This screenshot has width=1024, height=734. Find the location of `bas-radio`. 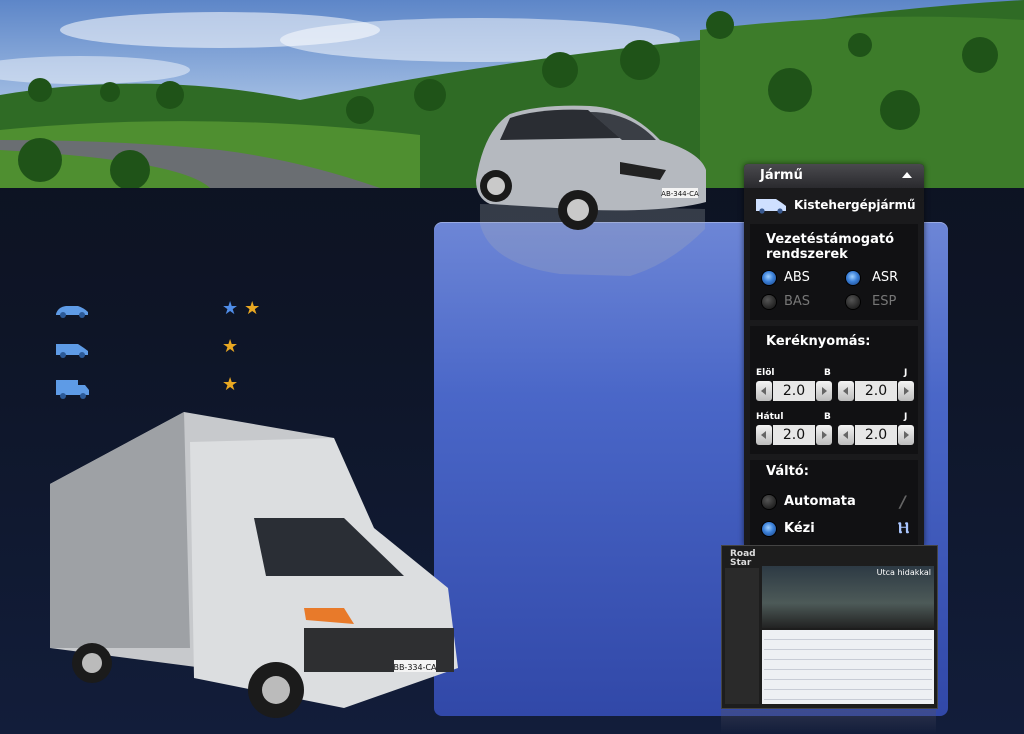

bas-radio is located at coordinates (769, 302).